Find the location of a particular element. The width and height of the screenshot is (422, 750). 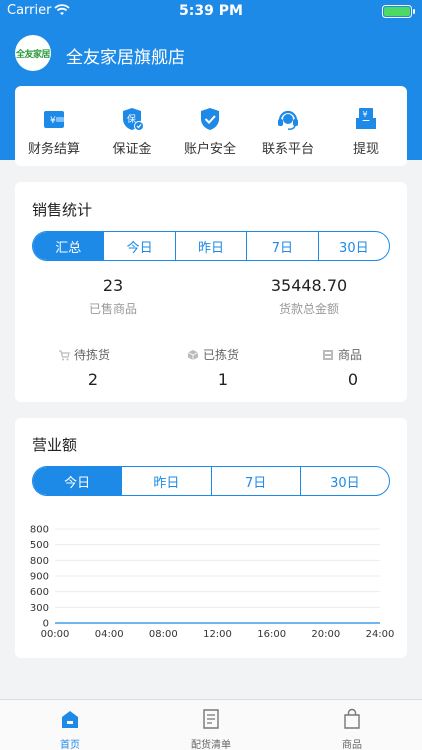

pending-pick-text: 待拣货 is located at coordinates (92, 355).